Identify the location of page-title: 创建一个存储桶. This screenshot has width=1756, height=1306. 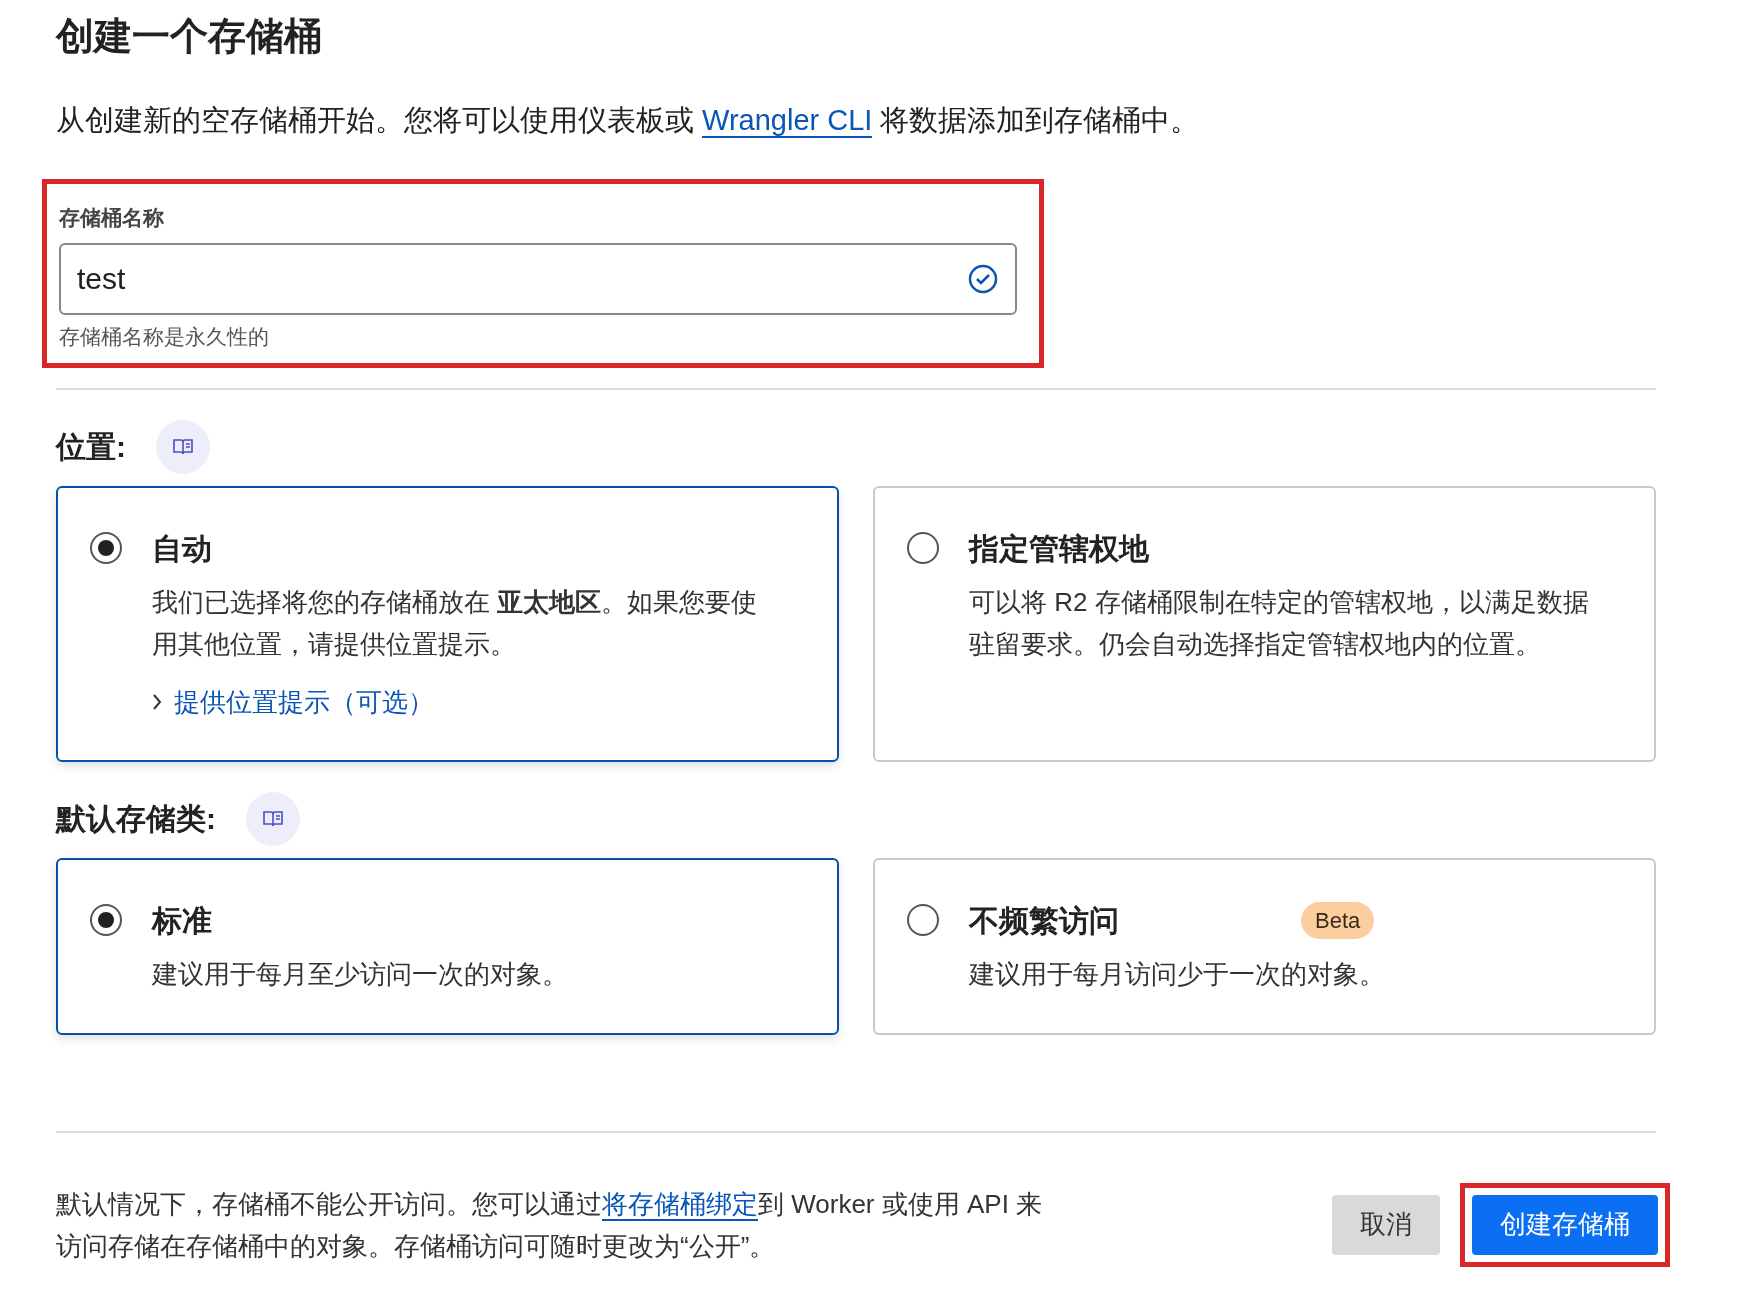
(189, 36).